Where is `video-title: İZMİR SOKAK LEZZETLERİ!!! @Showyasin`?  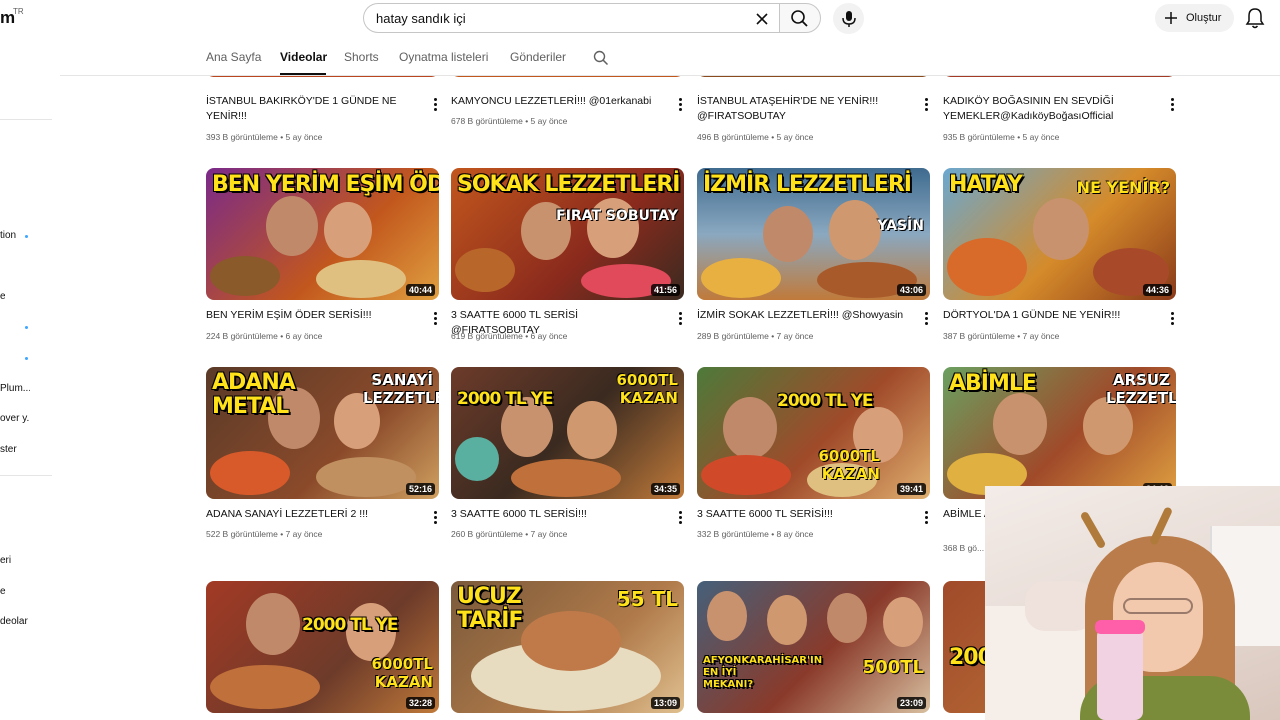 video-title: İZMİR SOKAK LEZZETLERİ!!! @Showyasin is located at coordinates (803, 315).